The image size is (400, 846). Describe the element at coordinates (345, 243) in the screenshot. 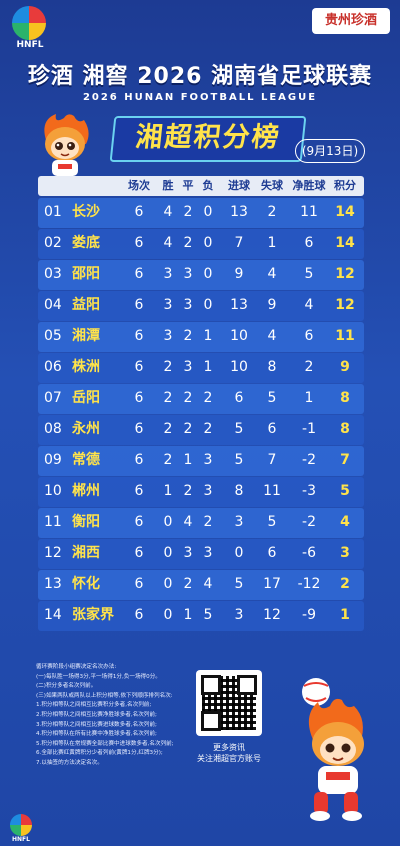

I see `points-cell: 14` at that location.